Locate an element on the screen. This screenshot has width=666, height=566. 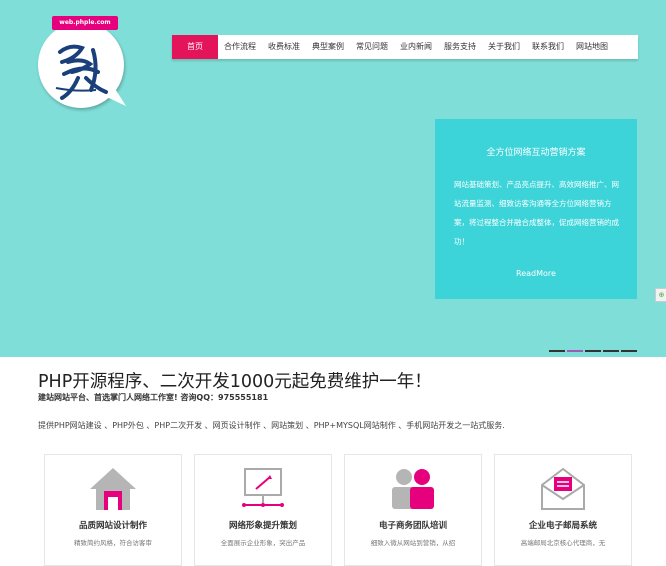
promo-title: 全方位网络互动营销方案 is located at coordinates (536, 153).